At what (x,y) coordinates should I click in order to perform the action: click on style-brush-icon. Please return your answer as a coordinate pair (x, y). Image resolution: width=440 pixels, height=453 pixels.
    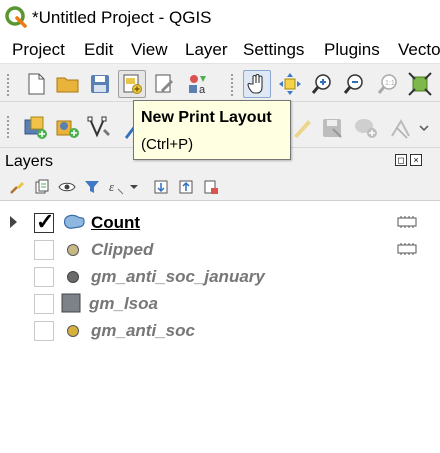
    Looking at the image, I should click on (17, 188).